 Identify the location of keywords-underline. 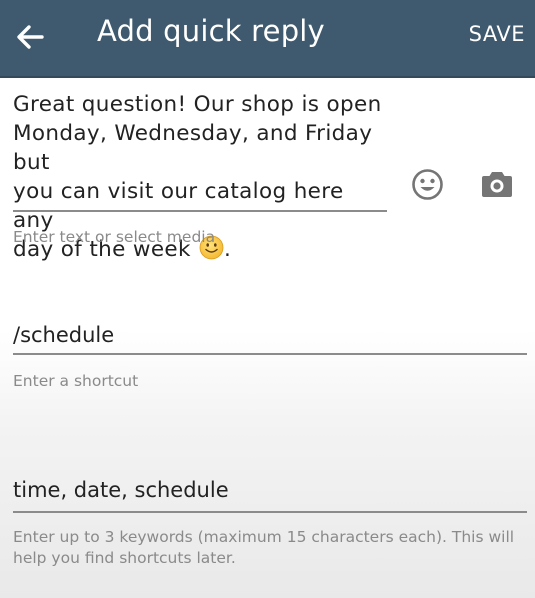
(270, 512).